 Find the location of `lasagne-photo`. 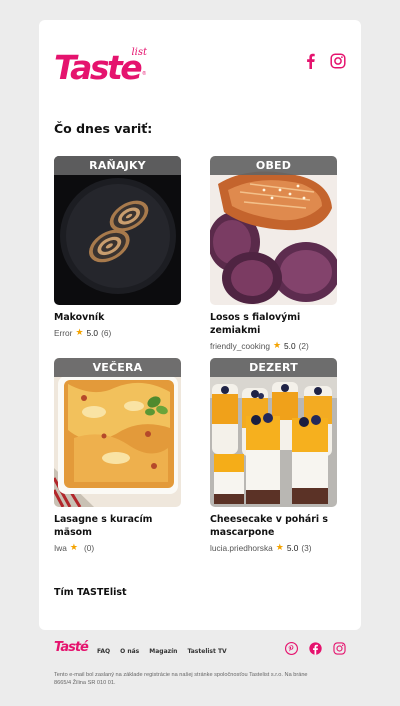

lasagne-photo is located at coordinates (117, 432).